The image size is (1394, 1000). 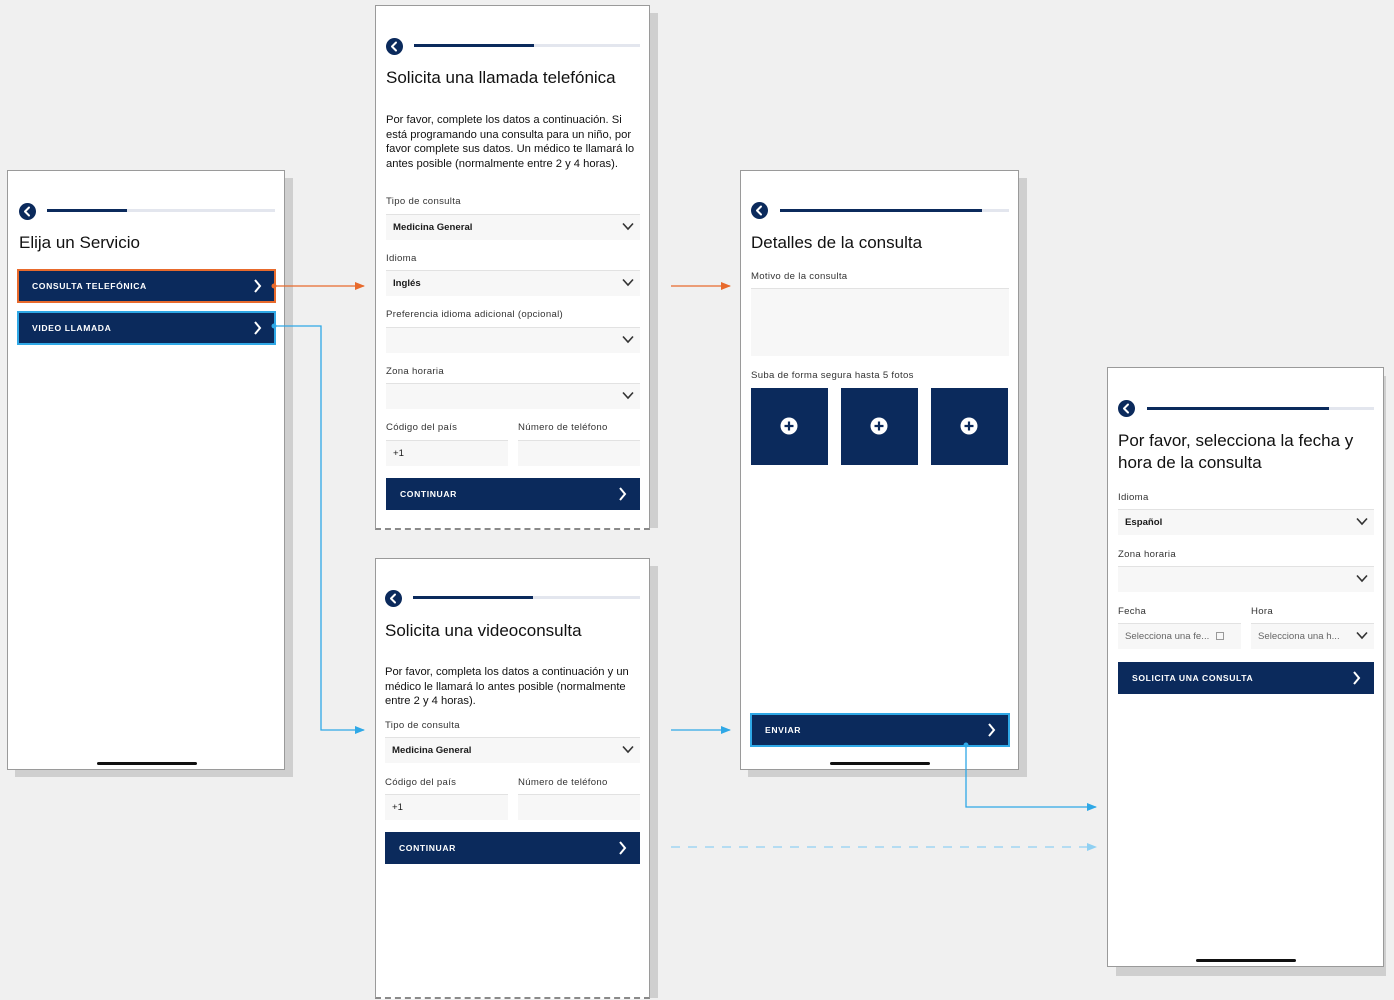 I want to click on connector-phone-to-form, so click(x=318, y=286).